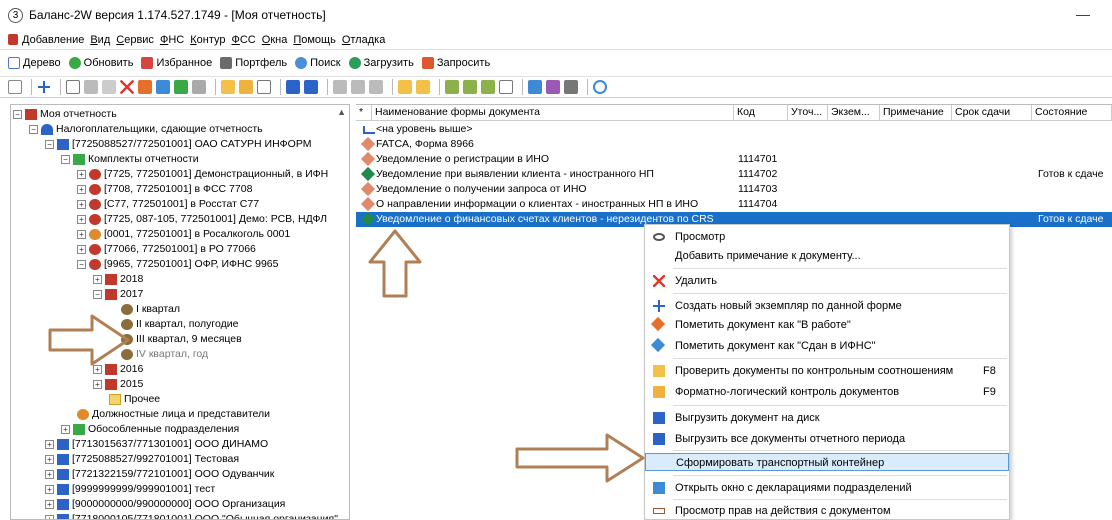 The width and height of the screenshot is (1112, 520). What do you see at coordinates (553, 87) in the screenshot?
I see `rights-icon` at bounding box center [553, 87].